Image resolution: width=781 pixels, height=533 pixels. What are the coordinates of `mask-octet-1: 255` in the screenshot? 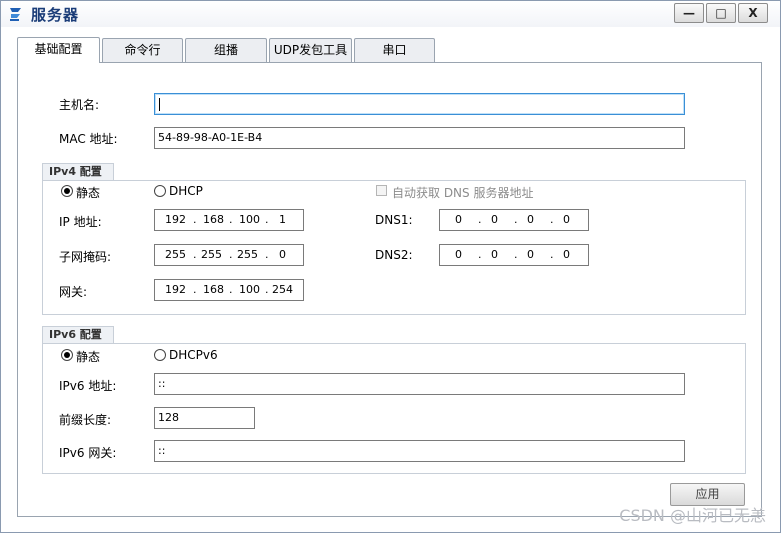 It's located at (175, 254).